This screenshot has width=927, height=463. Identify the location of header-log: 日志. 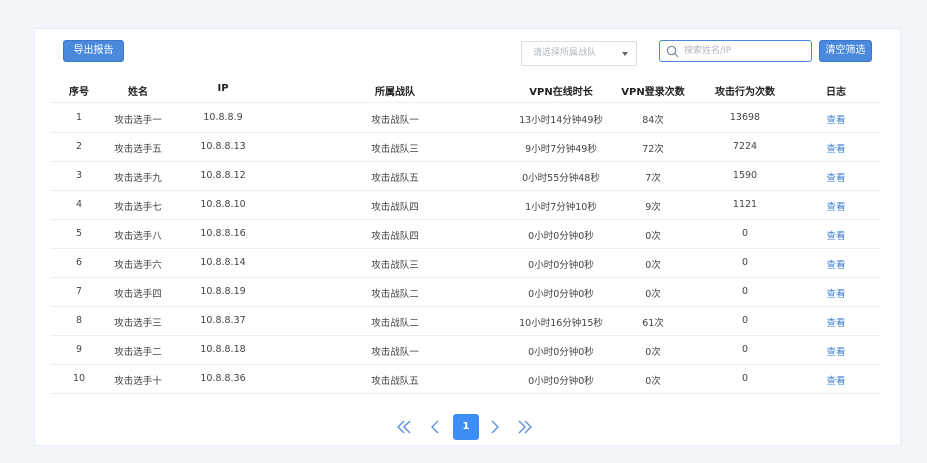
(836, 92).